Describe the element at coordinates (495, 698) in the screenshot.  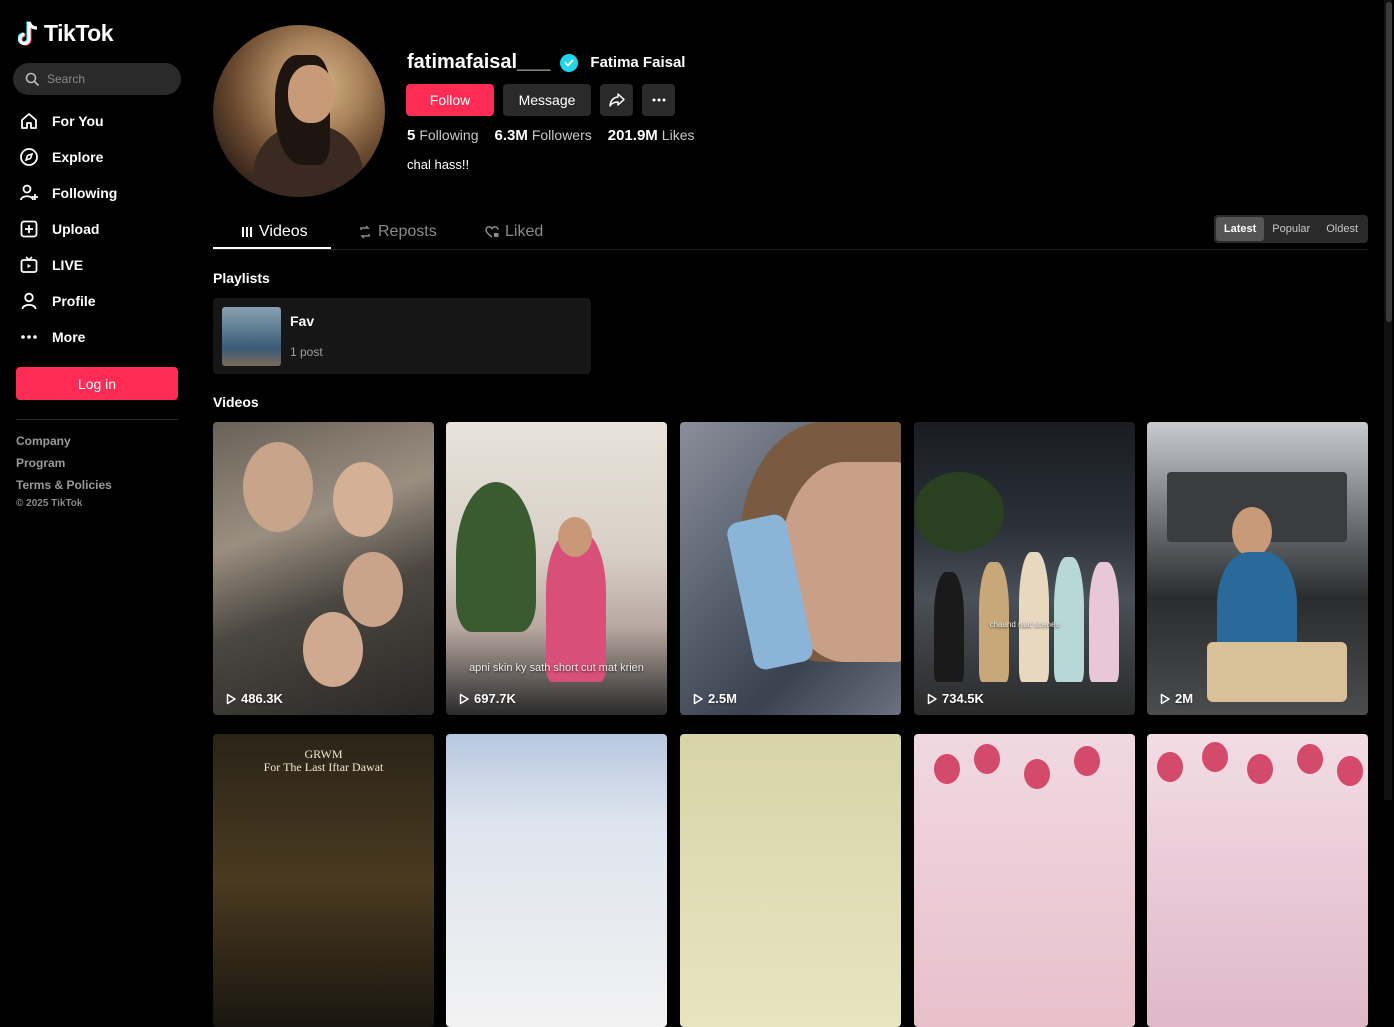
I see `view-count-text: 697.7K` at that location.